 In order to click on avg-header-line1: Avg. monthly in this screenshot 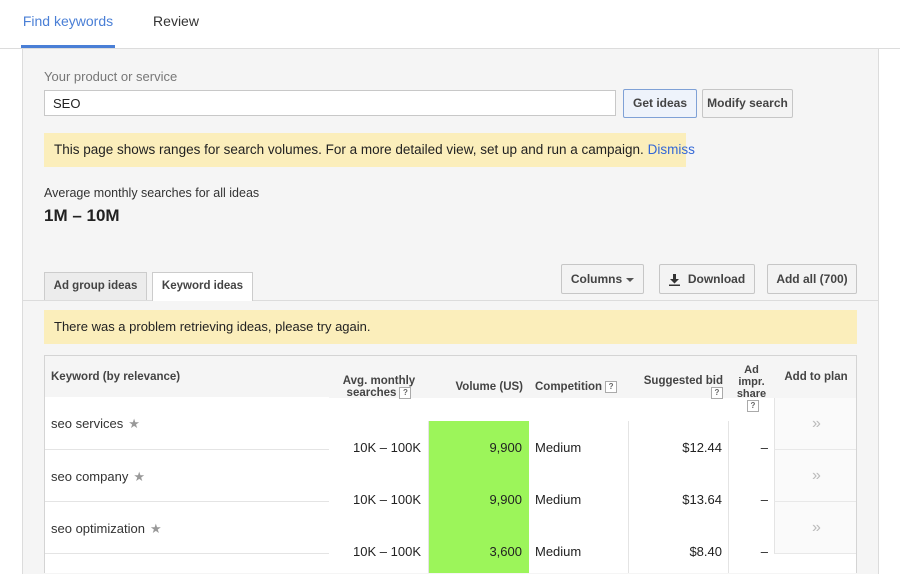, I will do `click(379, 380)`.